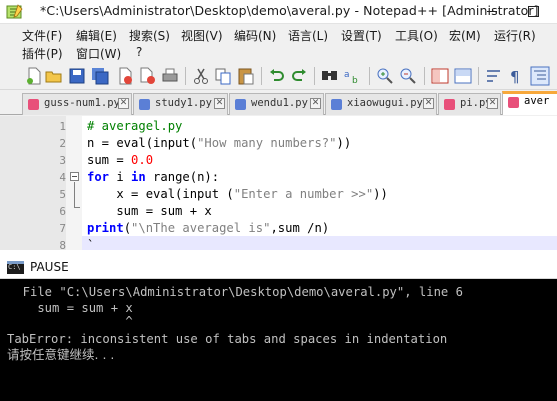 This screenshot has height=401, width=557. I want to click on line-number: 8, so click(62, 245).